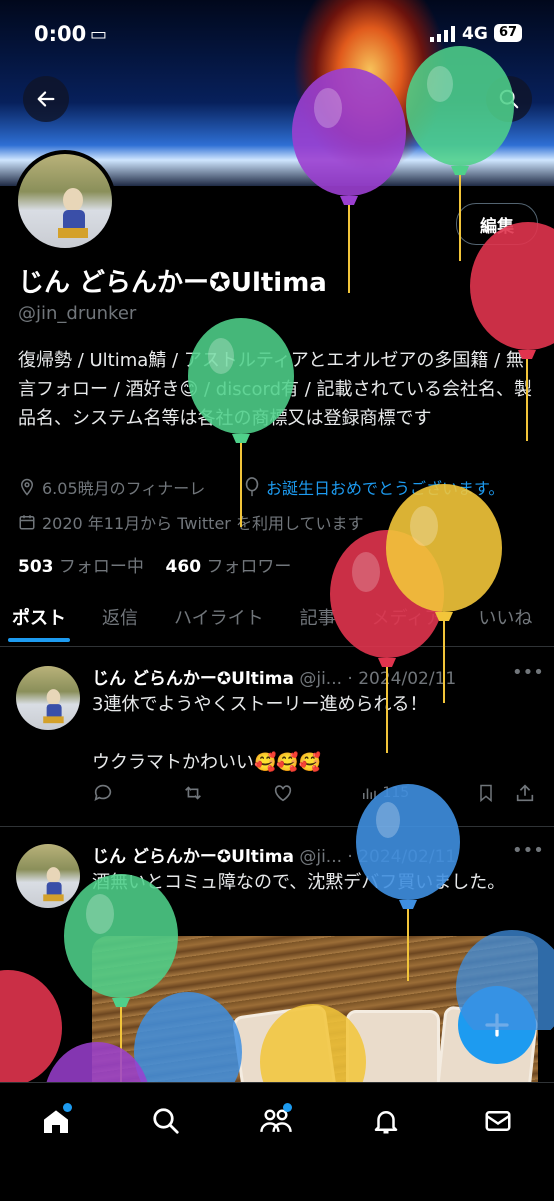  Describe the element at coordinates (207, 762) in the screenshot. I see `post-text-line-2: ウクラマトかわいい🥰🥰🥰` at that location.